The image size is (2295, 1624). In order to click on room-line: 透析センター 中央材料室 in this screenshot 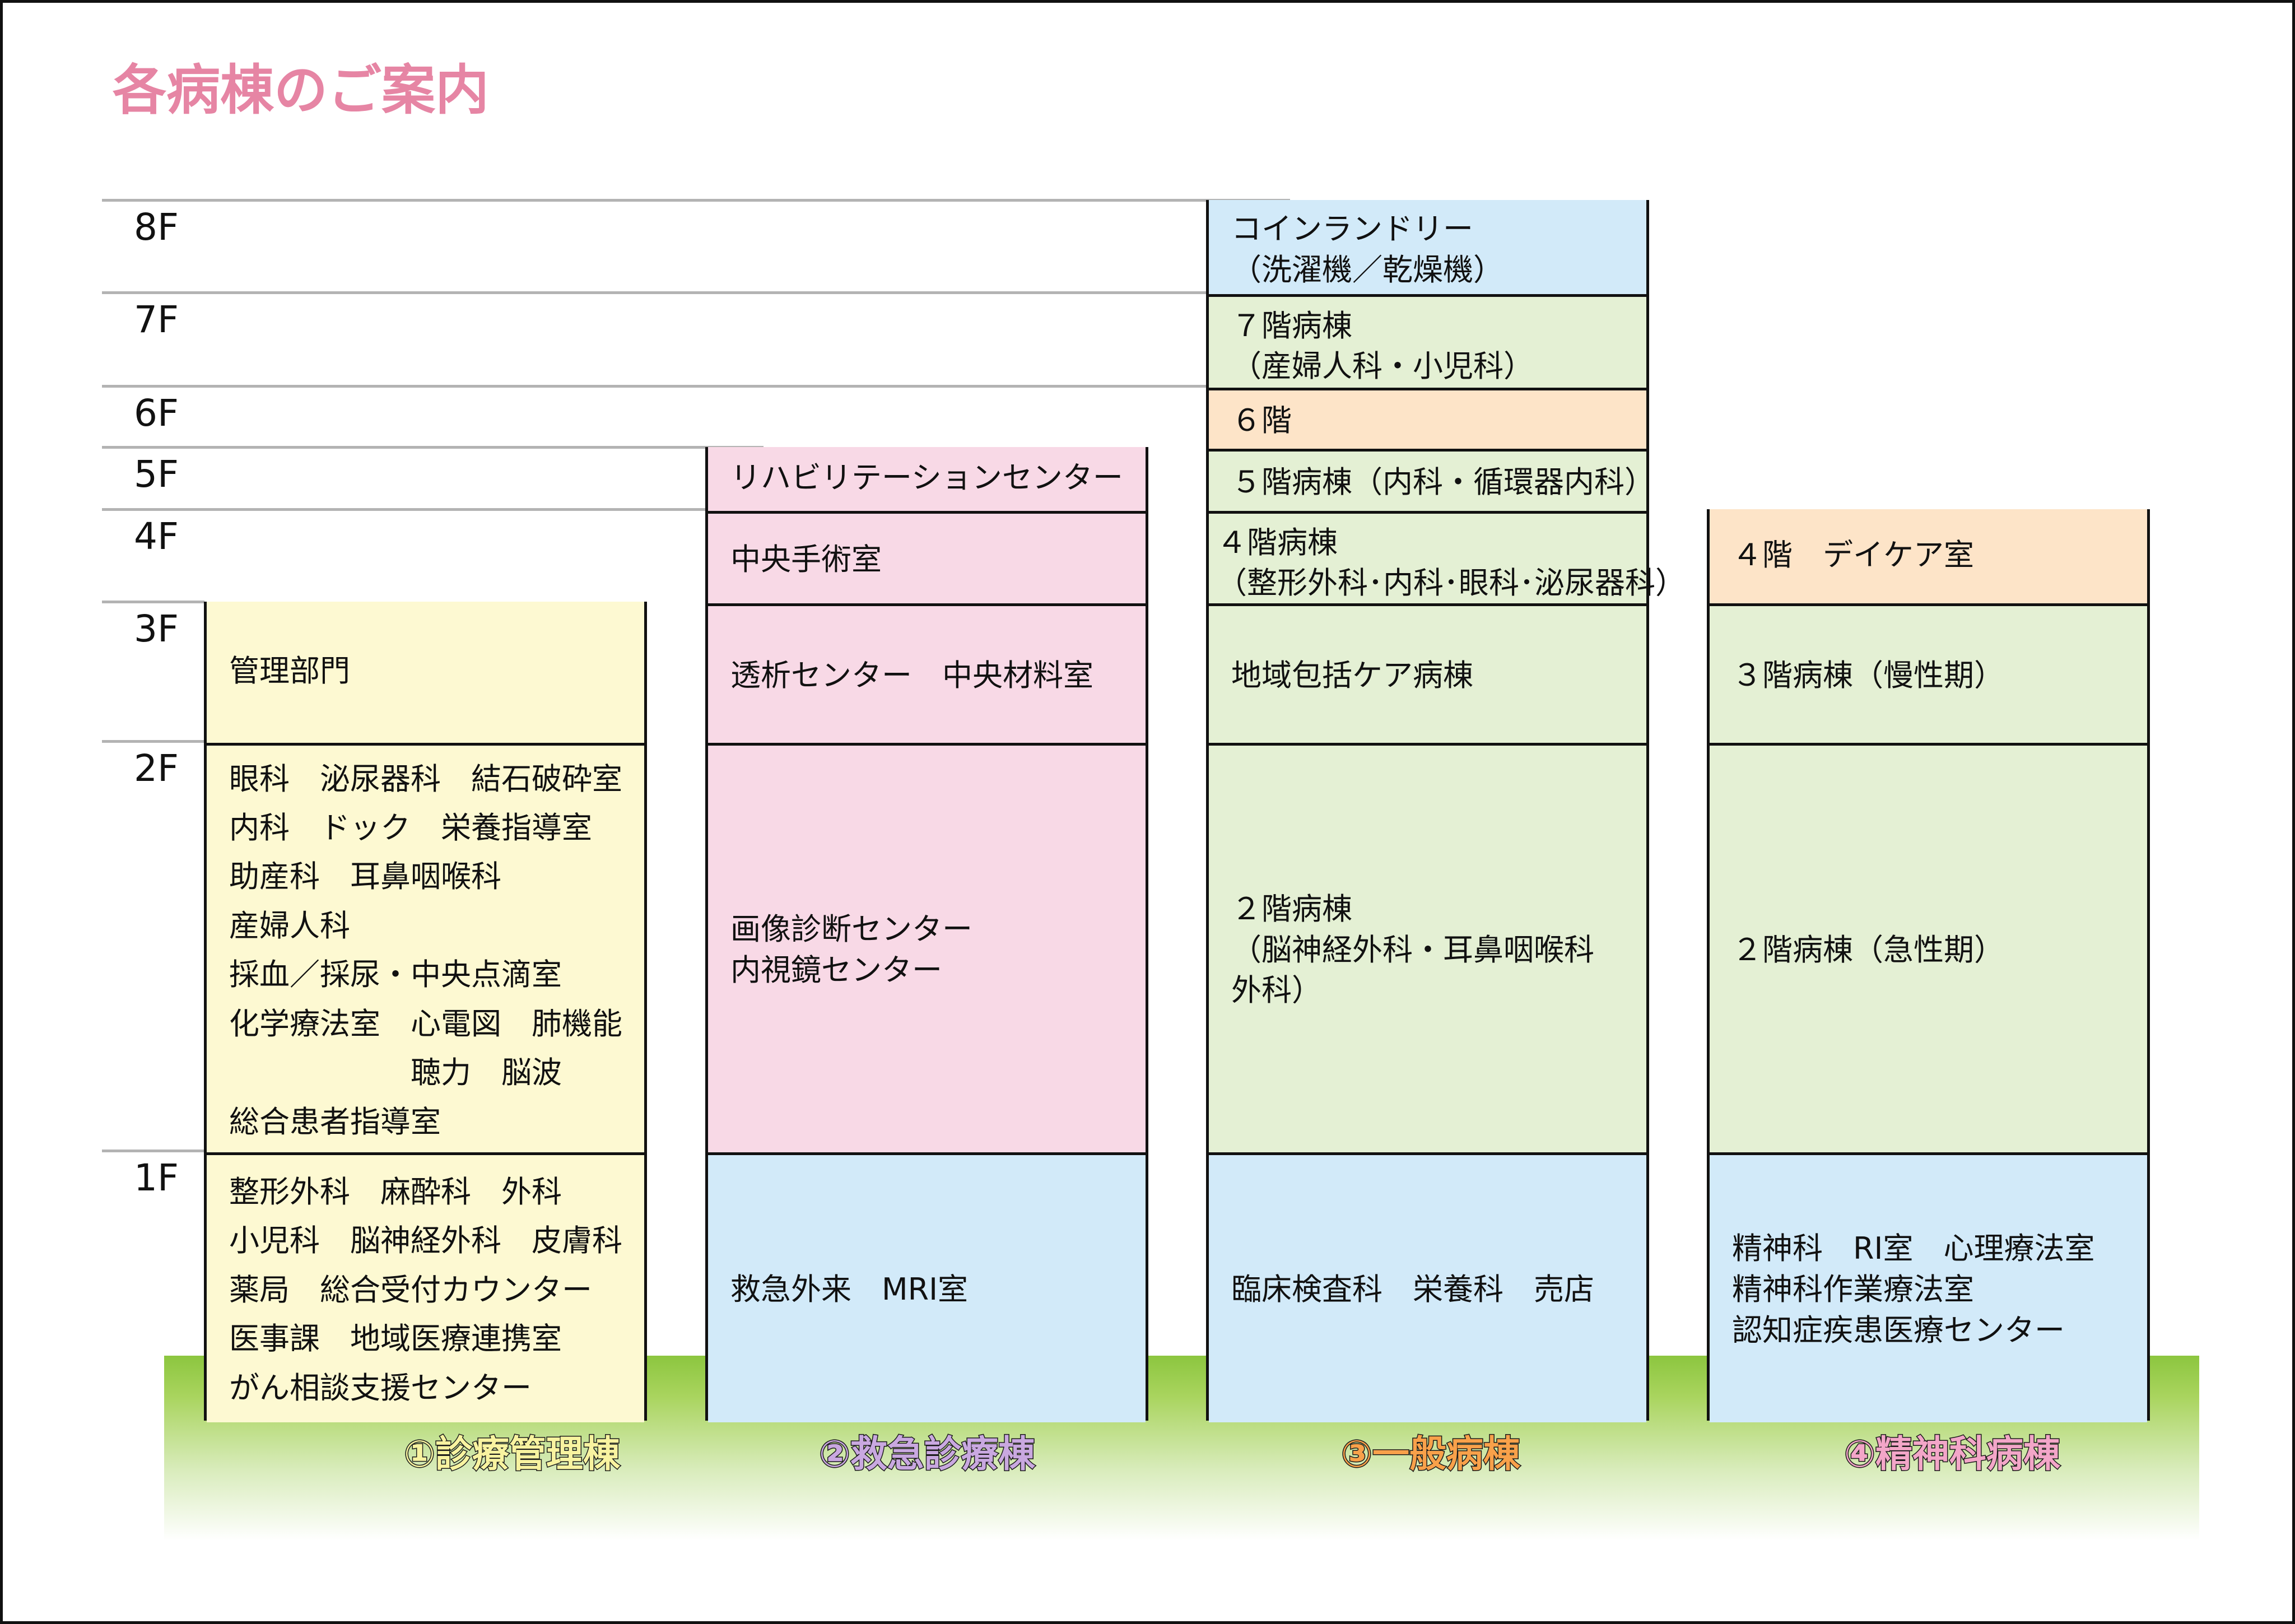, I will do `click(912, 675)`.